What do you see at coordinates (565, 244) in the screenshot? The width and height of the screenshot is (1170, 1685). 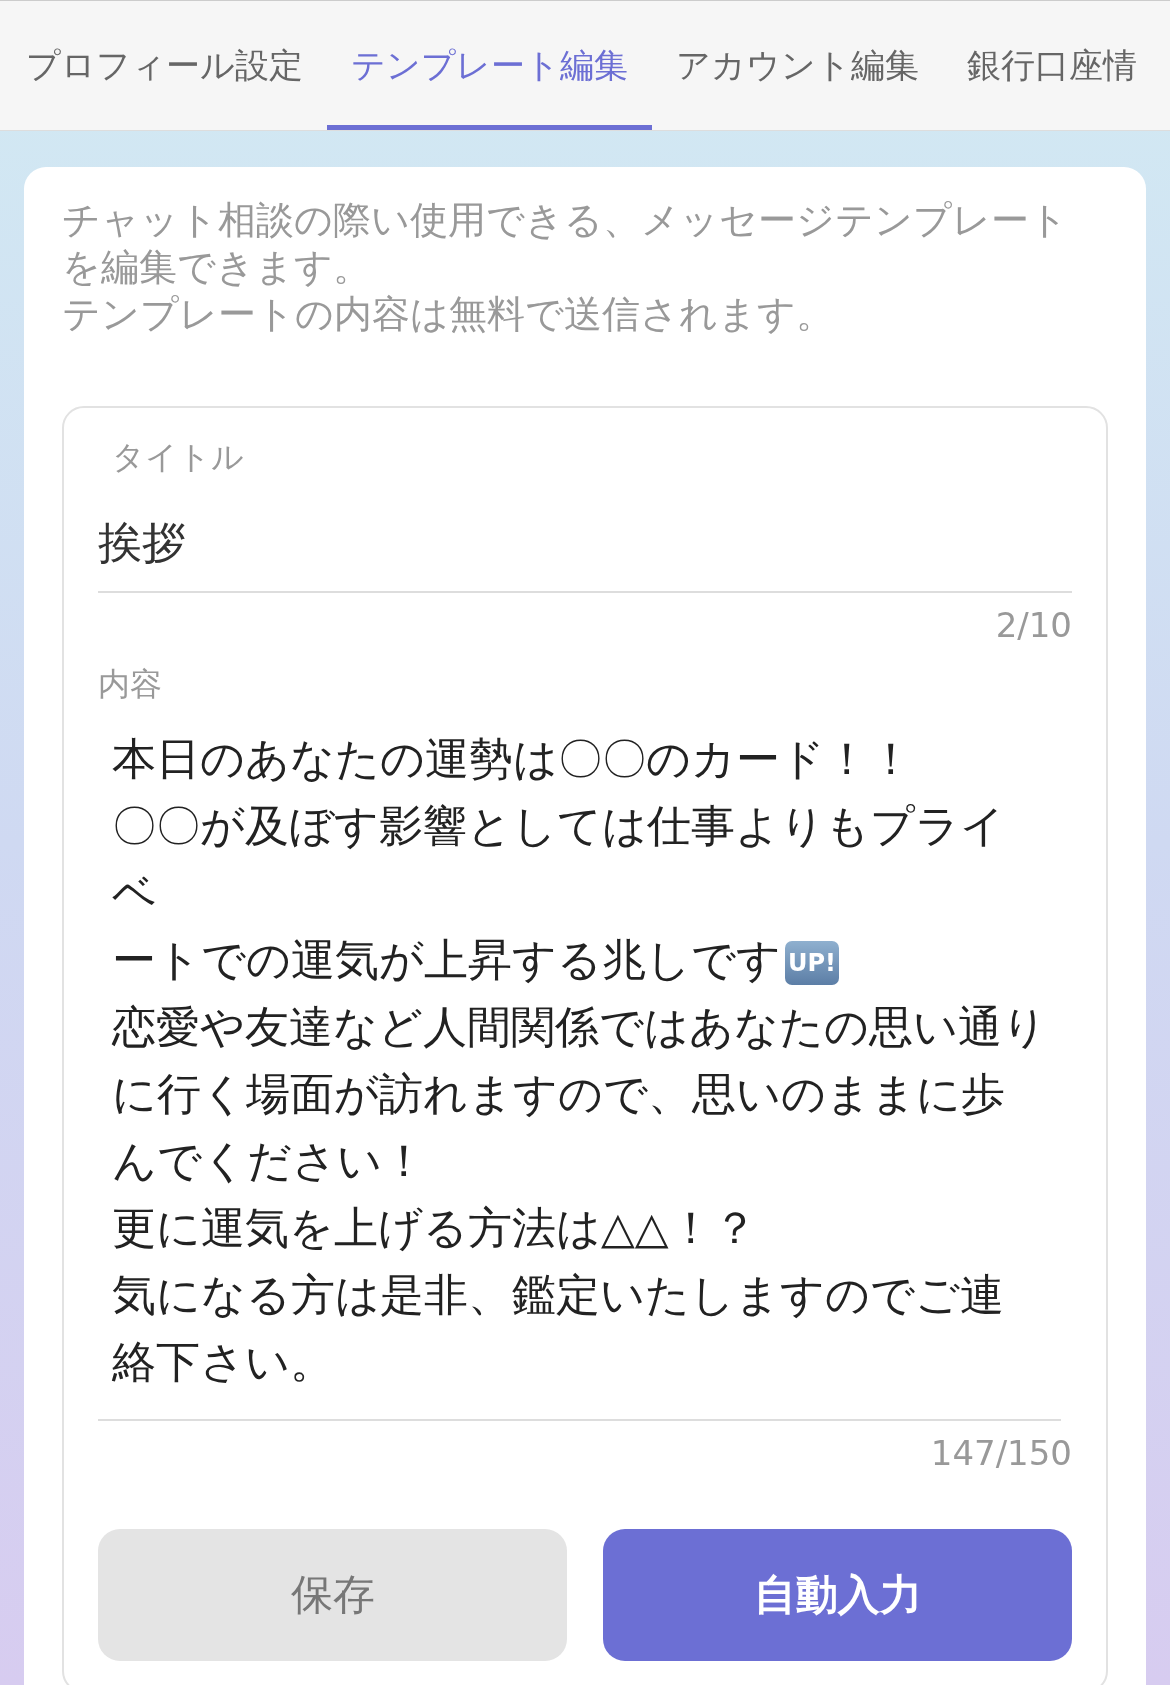 I see `description-text: チャット相談の際い使用できる、メッセージテンプレートを編集できます。` at bounding box center [565, 244].